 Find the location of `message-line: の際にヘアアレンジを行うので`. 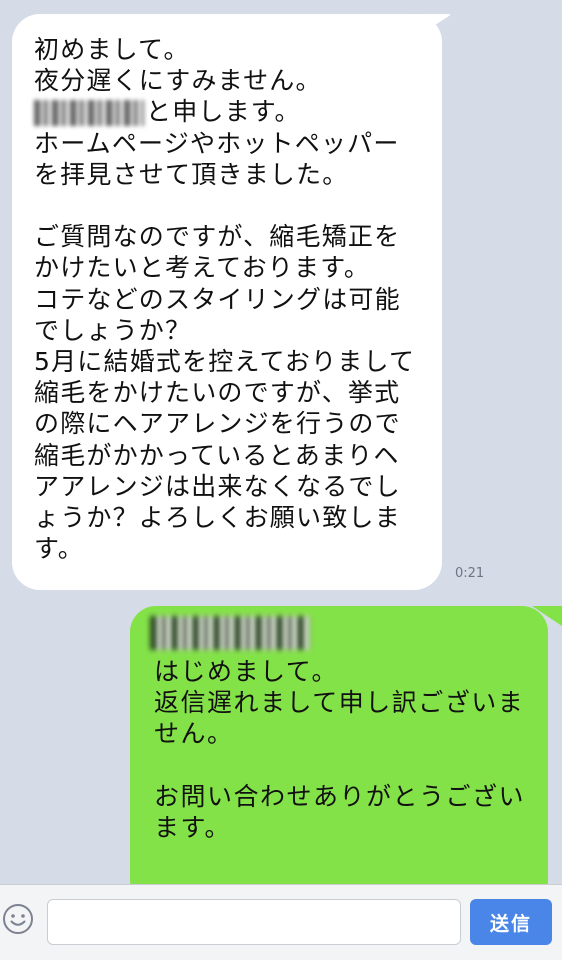

message-line: の際にヘアアレンジを行うので is located at coordinates (217, 424).